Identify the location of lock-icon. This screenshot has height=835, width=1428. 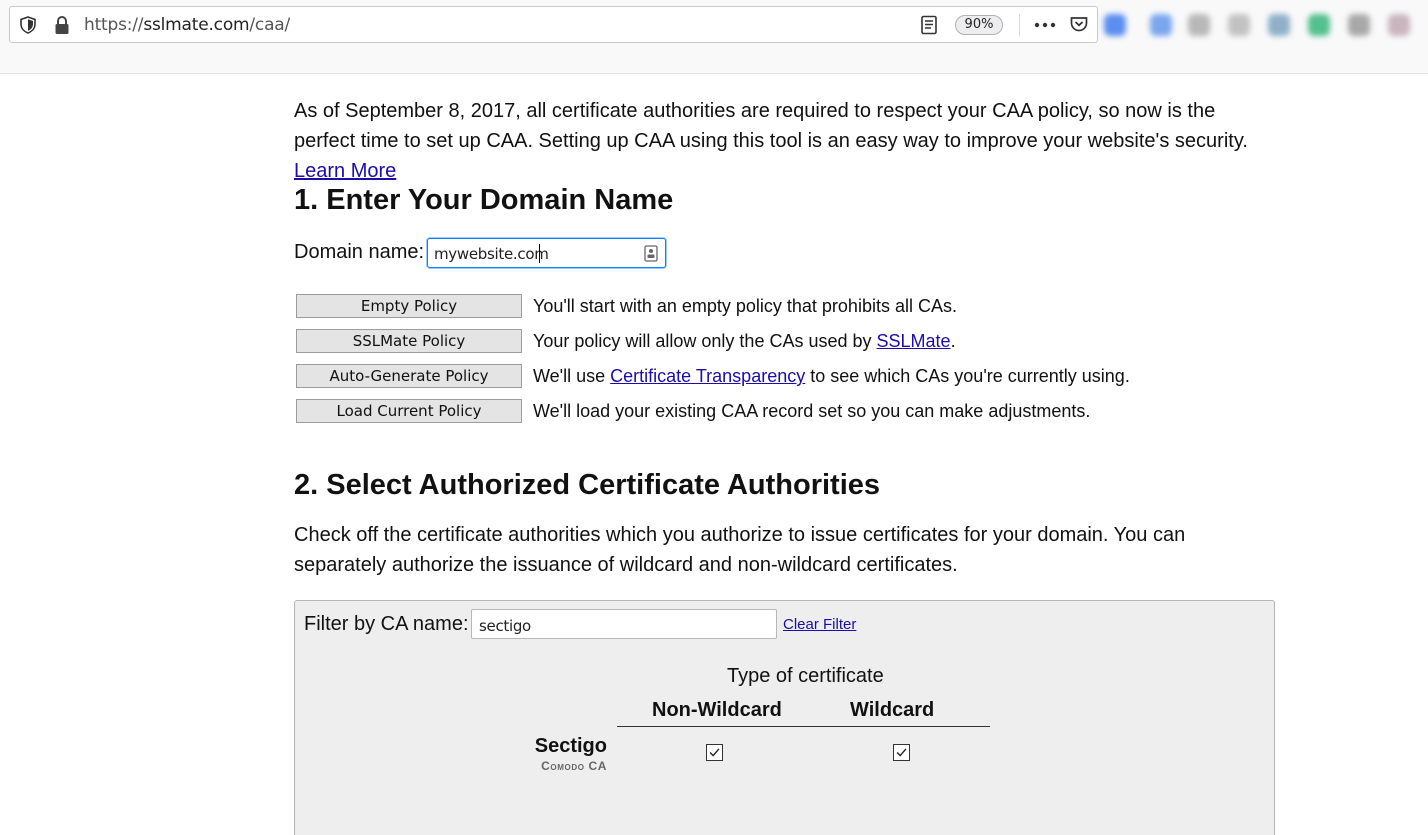
(62, 25).